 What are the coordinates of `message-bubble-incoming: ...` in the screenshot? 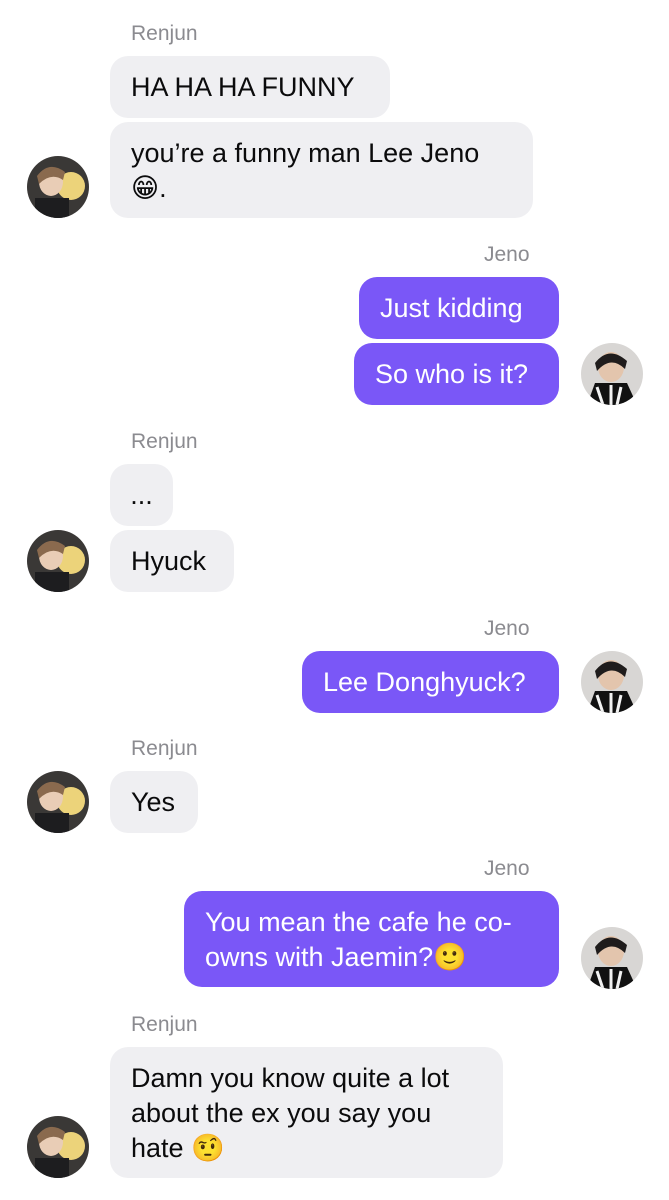 It's located at (141, 495).